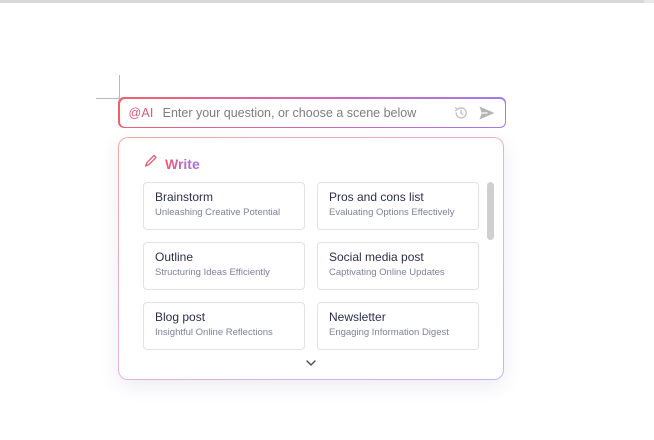 Image resolution: width=654 pixels, height=440 pixels. What do you see at coordinates (376, 197) in the screenshot?
I see `scene-card-title: Pros and cons list` at bounding box center [376, 197].